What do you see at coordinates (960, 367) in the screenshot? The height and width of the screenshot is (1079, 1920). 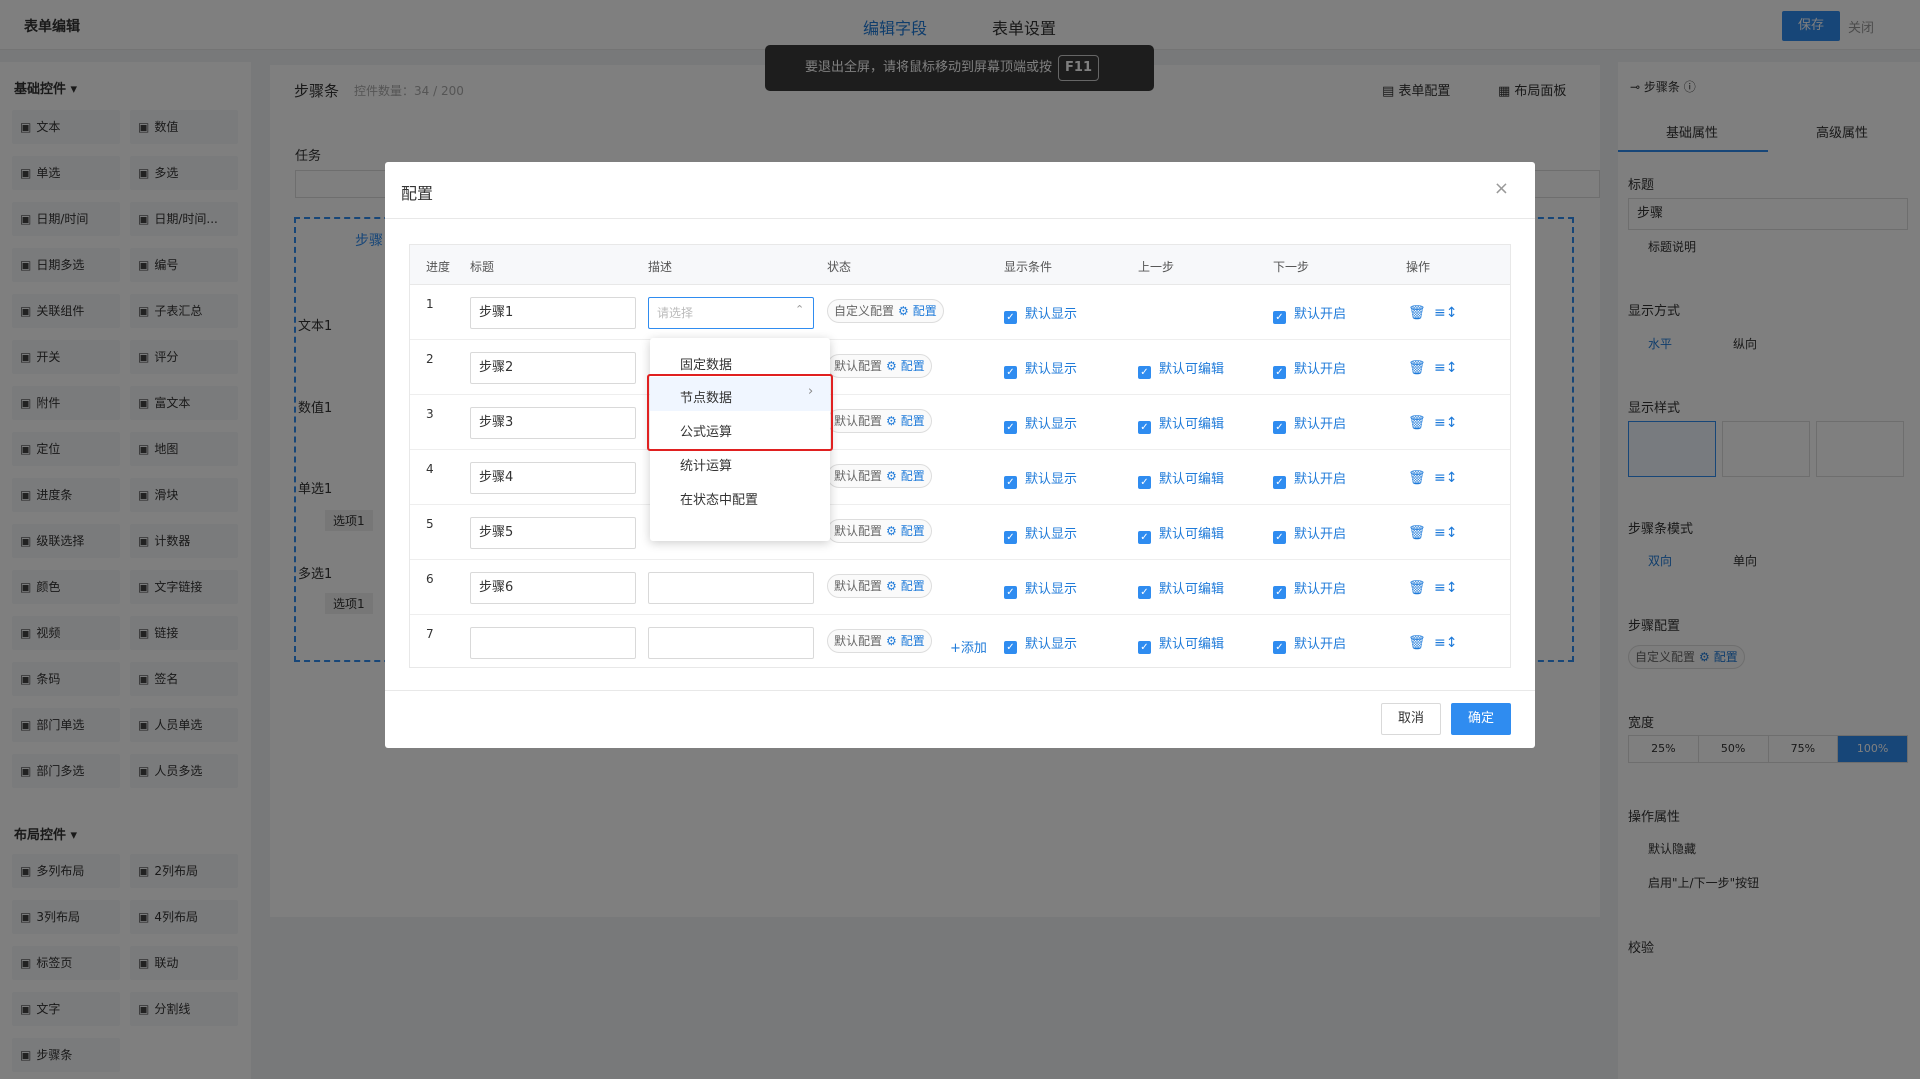 I see `table-row: 2 步骤2 默认配置 ⚙ 配置 ✓ 默认显示 ✓ 默认可编辑 ✓ 默认开启 🗑 ≡↕` at bounding box center [960, 367].